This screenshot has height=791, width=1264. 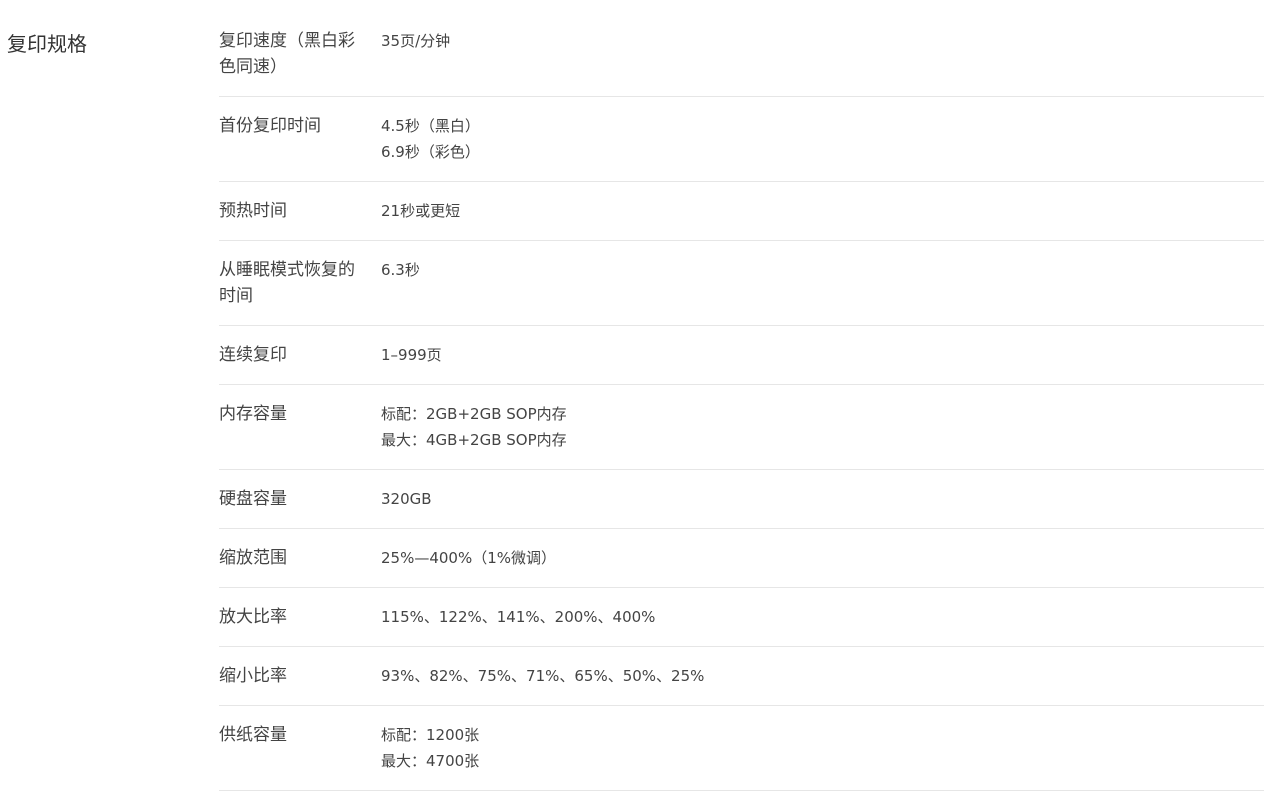 I want to click on spec-value-line: 21秒或更短, so click(x=421, y=211).